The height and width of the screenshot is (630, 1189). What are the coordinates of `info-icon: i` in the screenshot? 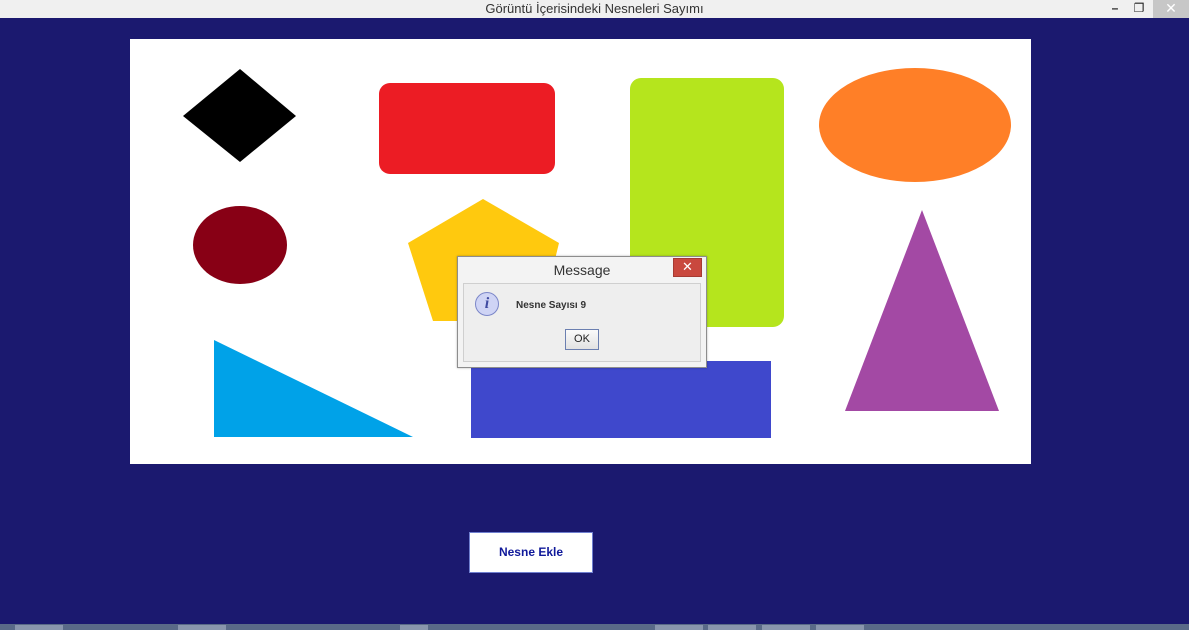 It's located at (487, 304).